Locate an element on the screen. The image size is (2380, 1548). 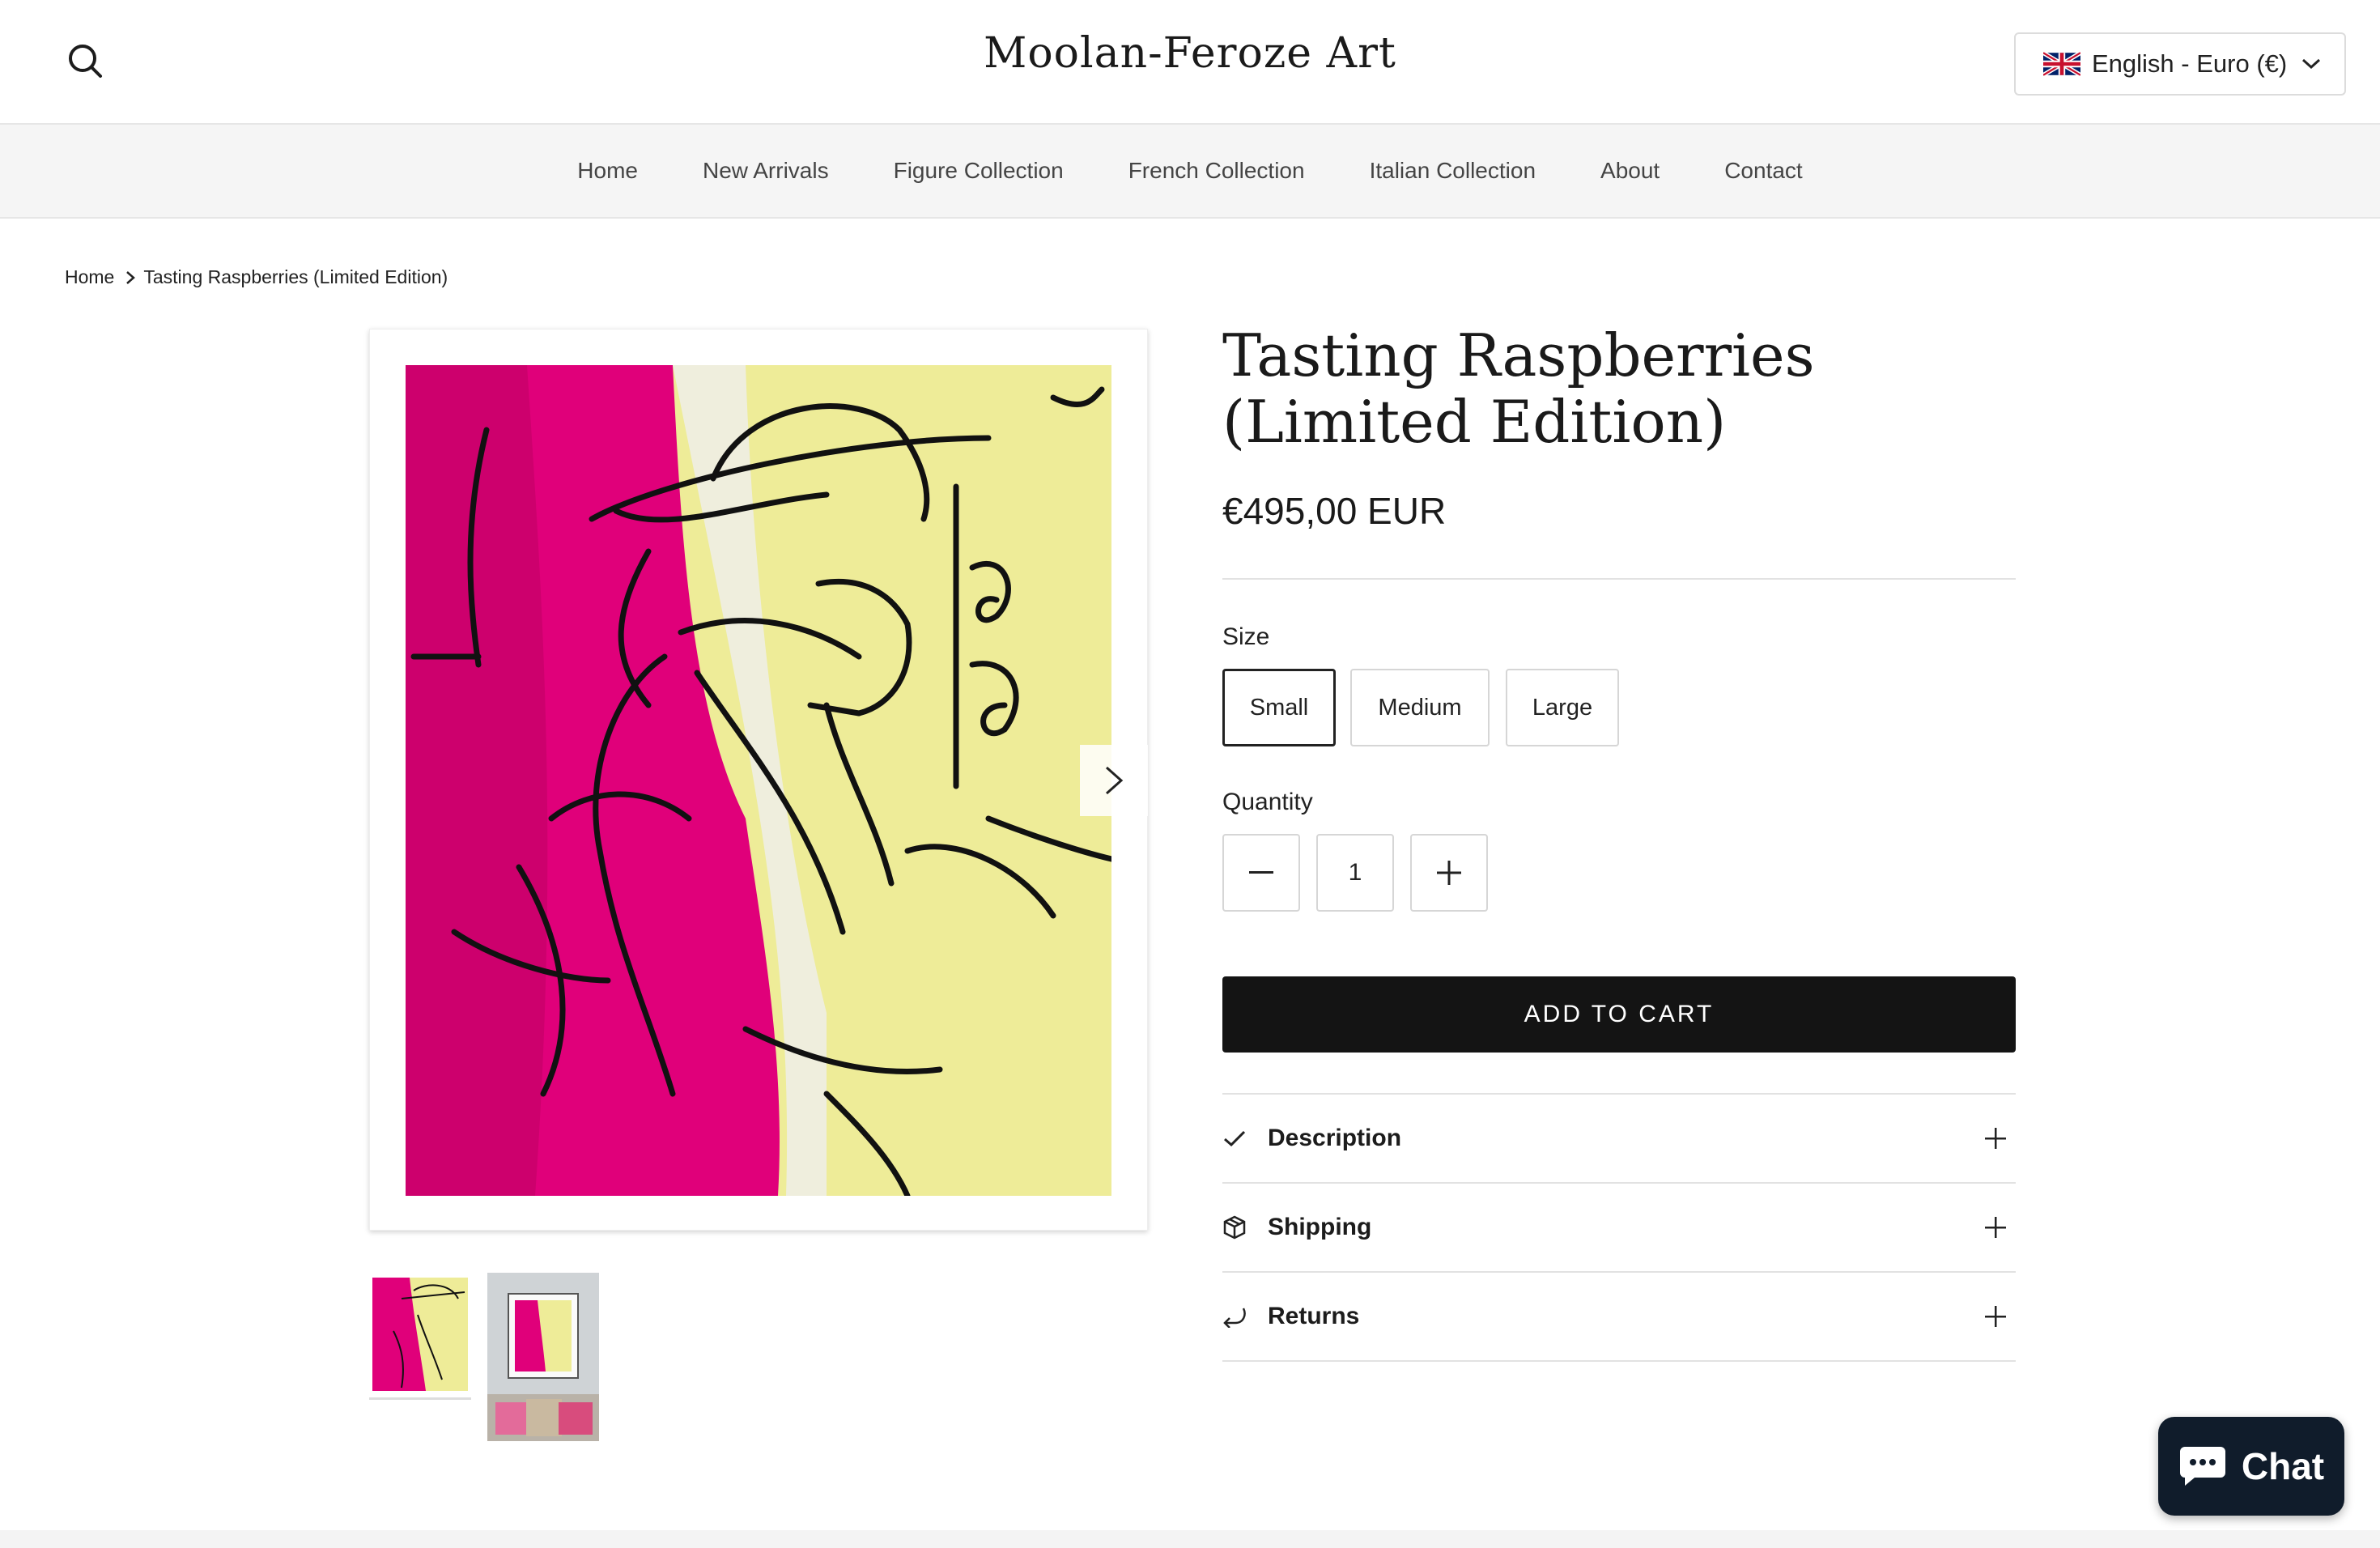
accordion-shipping: Shipping is located at coordinates (1619, 1226).